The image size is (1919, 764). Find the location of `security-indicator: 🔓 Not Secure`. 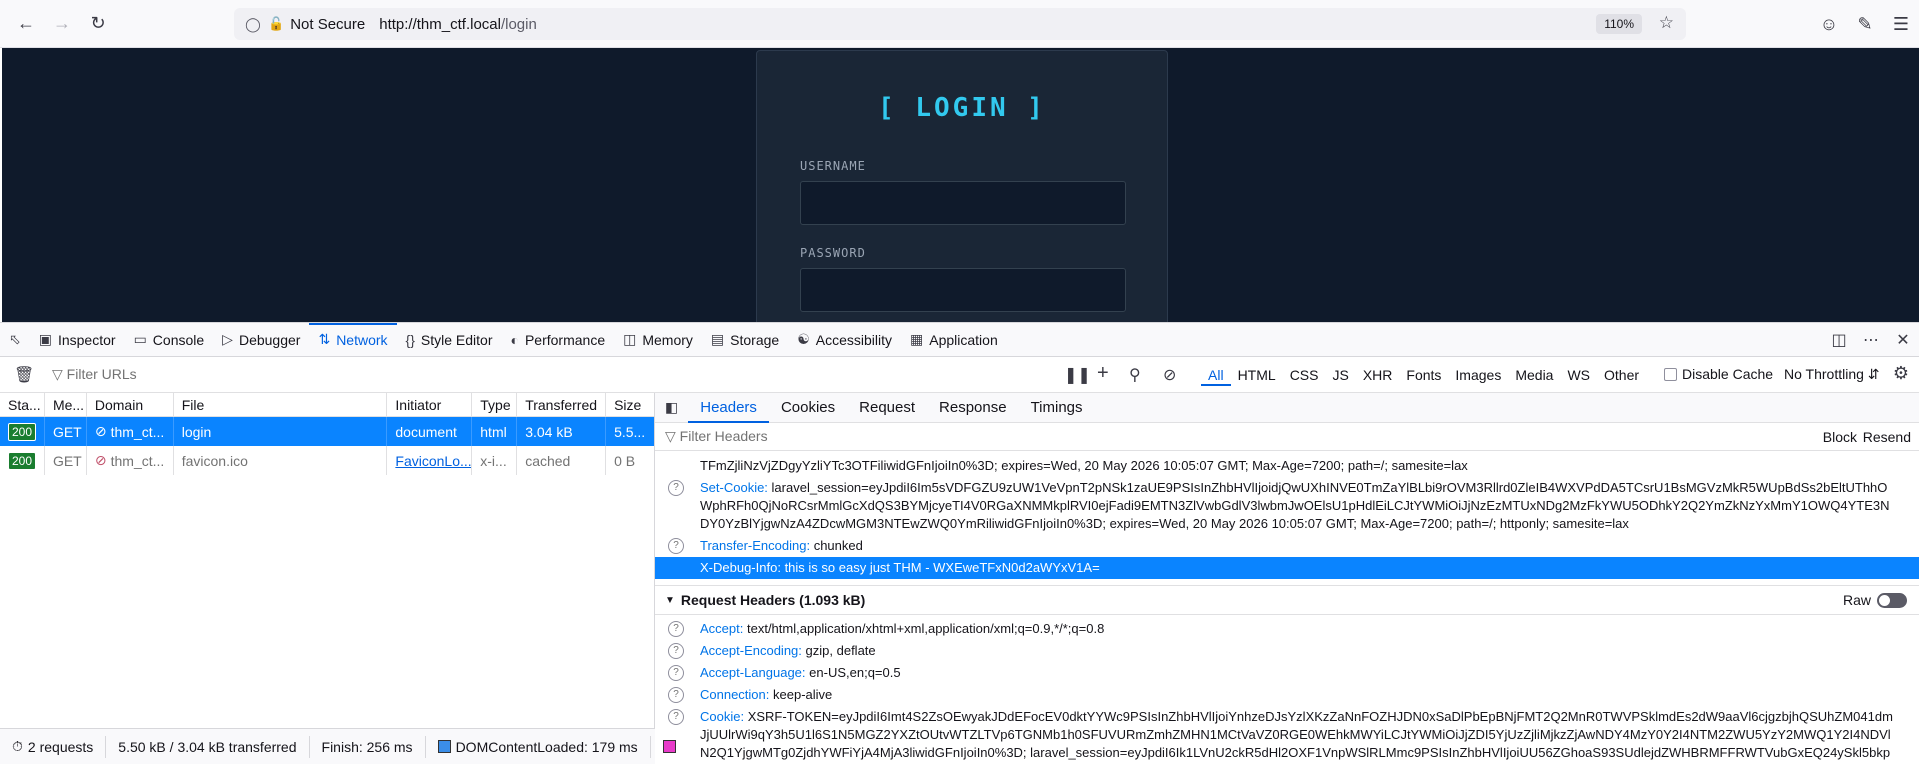

security-indicator: 🔓 Not Secure is located at coordinates (323, 24).